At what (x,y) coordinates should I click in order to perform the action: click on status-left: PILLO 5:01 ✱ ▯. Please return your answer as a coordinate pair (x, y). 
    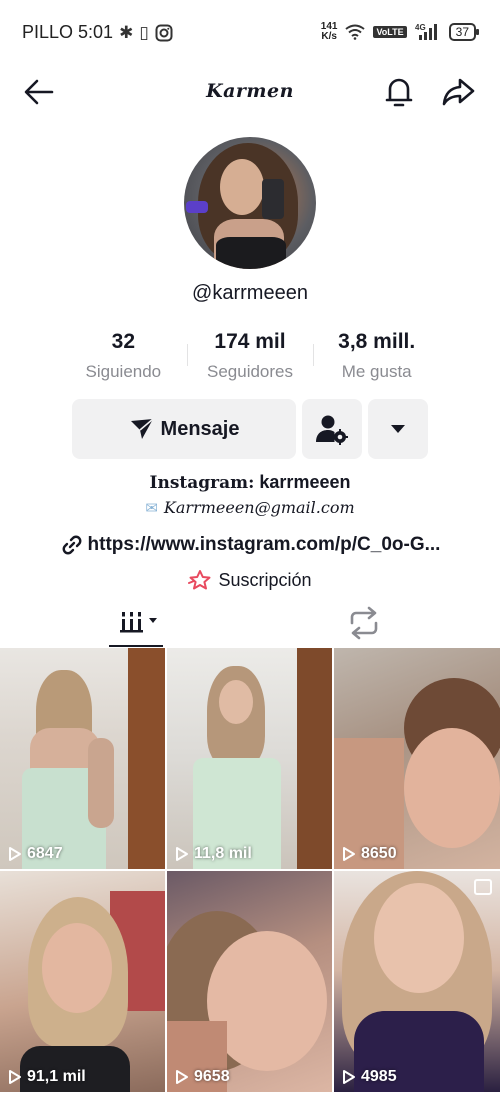
    Looking at the image, I should click on (97, 32).